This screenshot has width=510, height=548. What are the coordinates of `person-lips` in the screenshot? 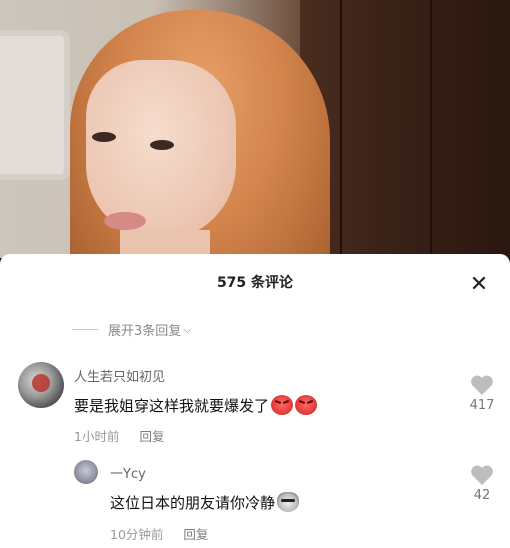 It's located at (125, 221).